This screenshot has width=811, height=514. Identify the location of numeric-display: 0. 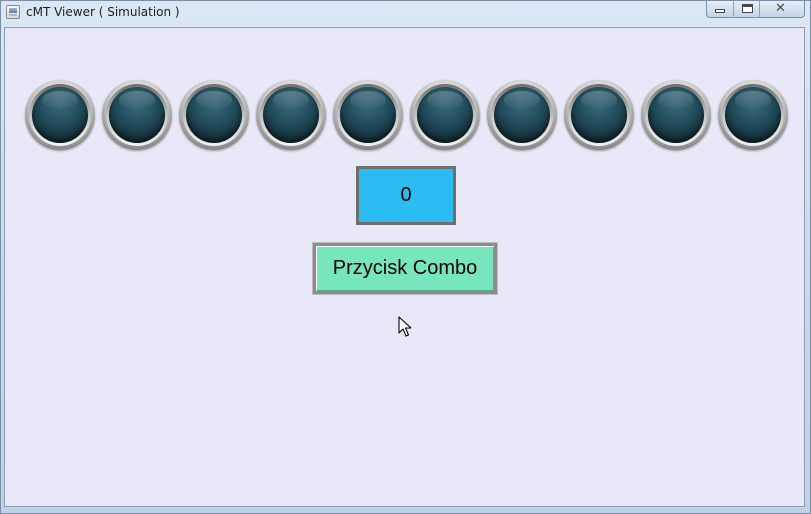
(406, 195).